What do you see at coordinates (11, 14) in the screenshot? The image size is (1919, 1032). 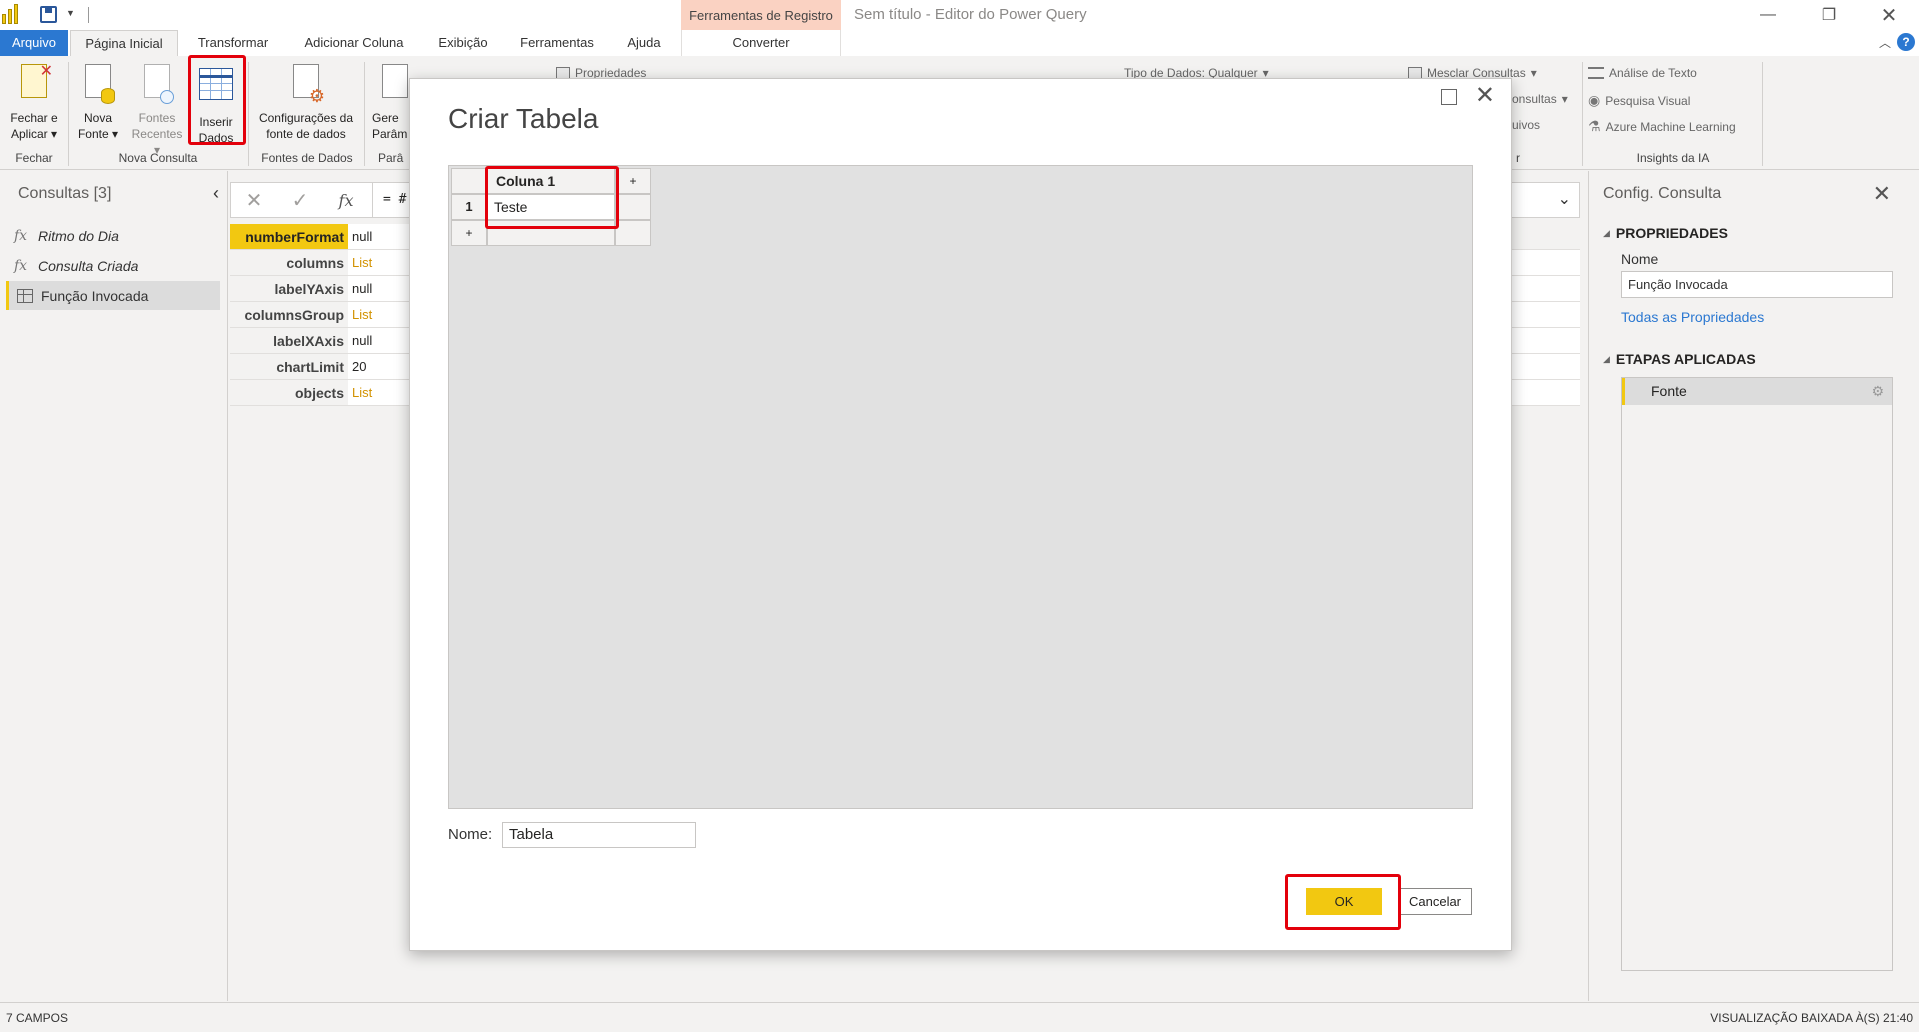 I see `power-bi-logo-icon` at bounding box center [11, 14].